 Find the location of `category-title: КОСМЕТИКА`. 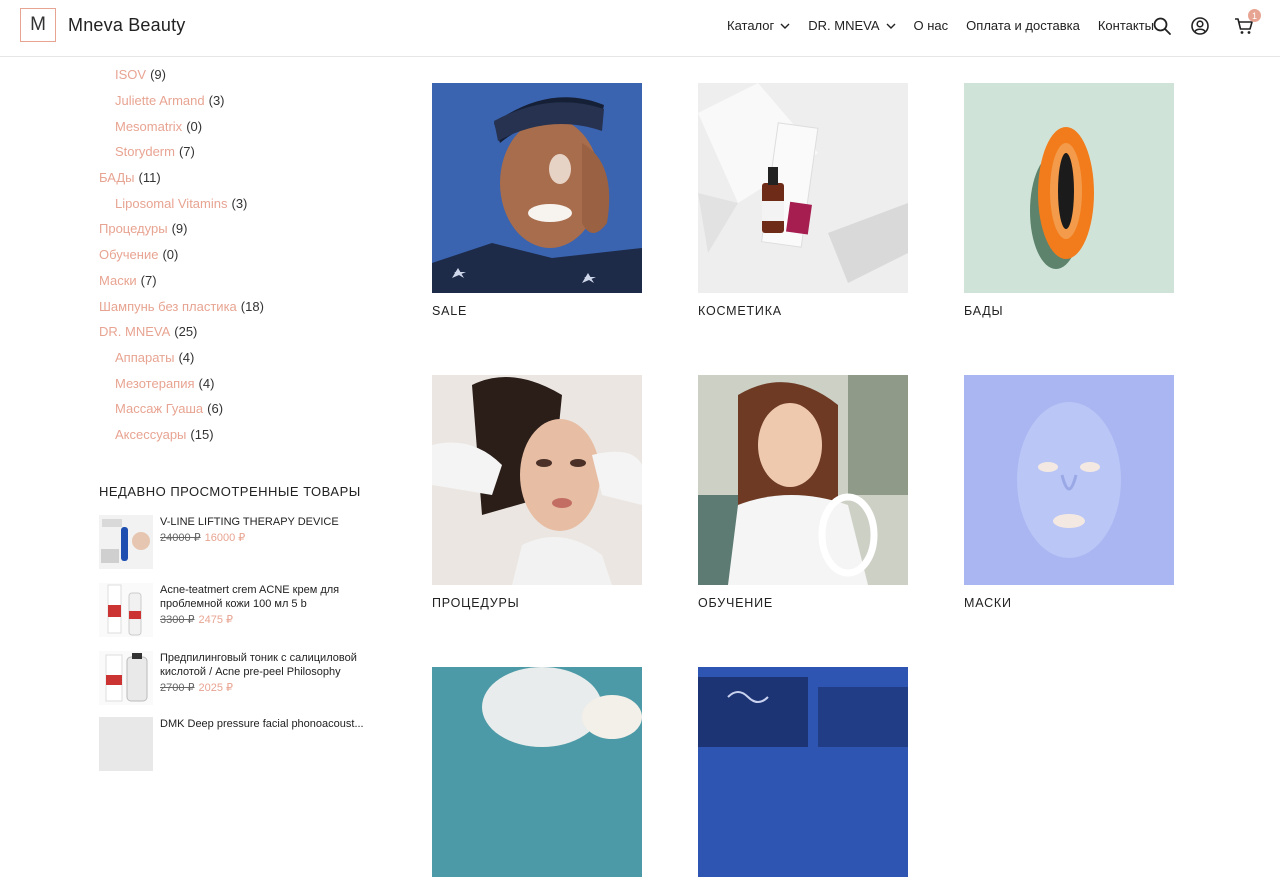

category-title: КОСМЕТИКА is located at coordinates (803, 311).